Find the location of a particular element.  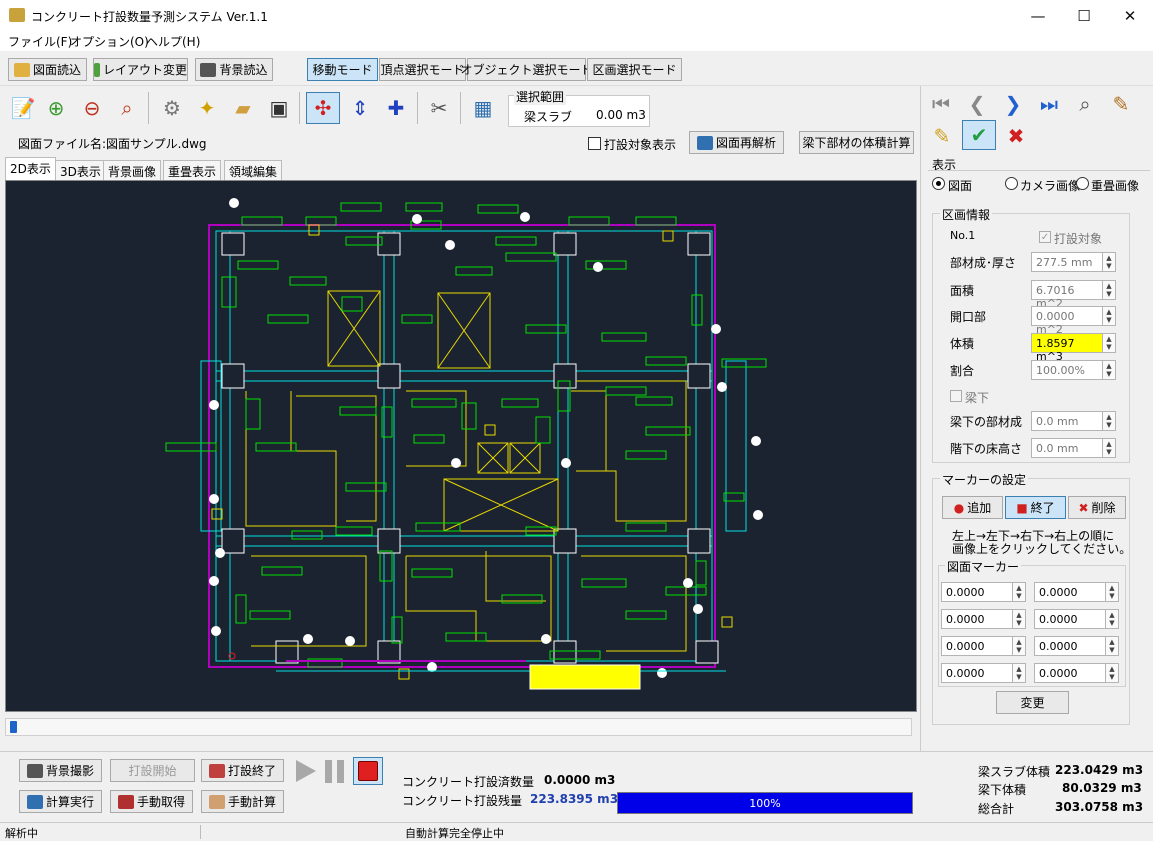

tab-overlay: 重畳表示 is located at coordinates (192, 170).